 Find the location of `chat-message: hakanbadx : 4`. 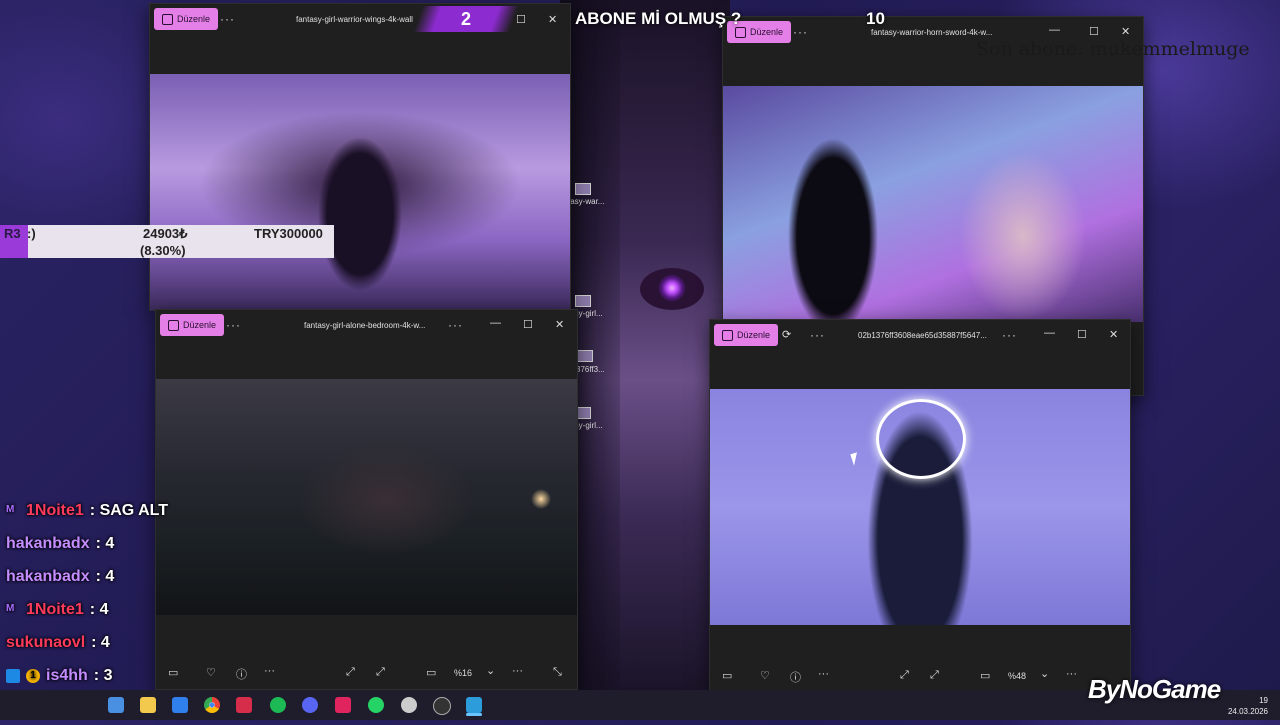

chat-message: hakanbadx : 4 is located at coordinates (87, 576).